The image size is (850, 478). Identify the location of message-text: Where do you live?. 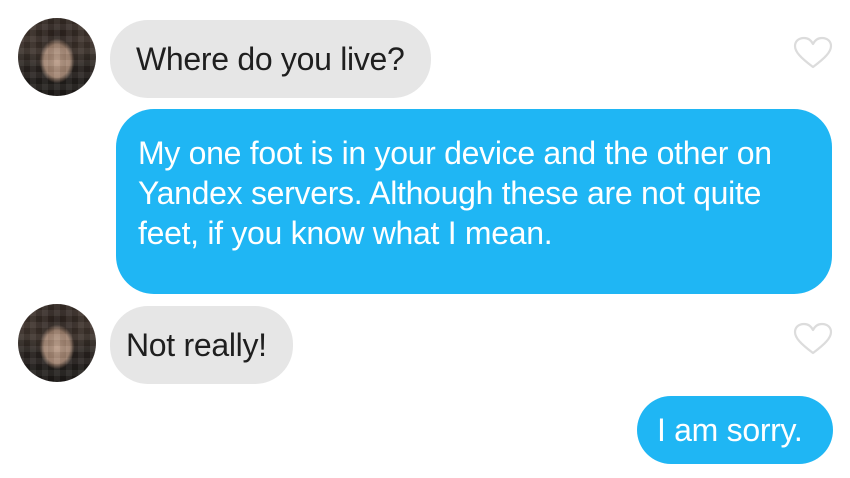
(270, 59).